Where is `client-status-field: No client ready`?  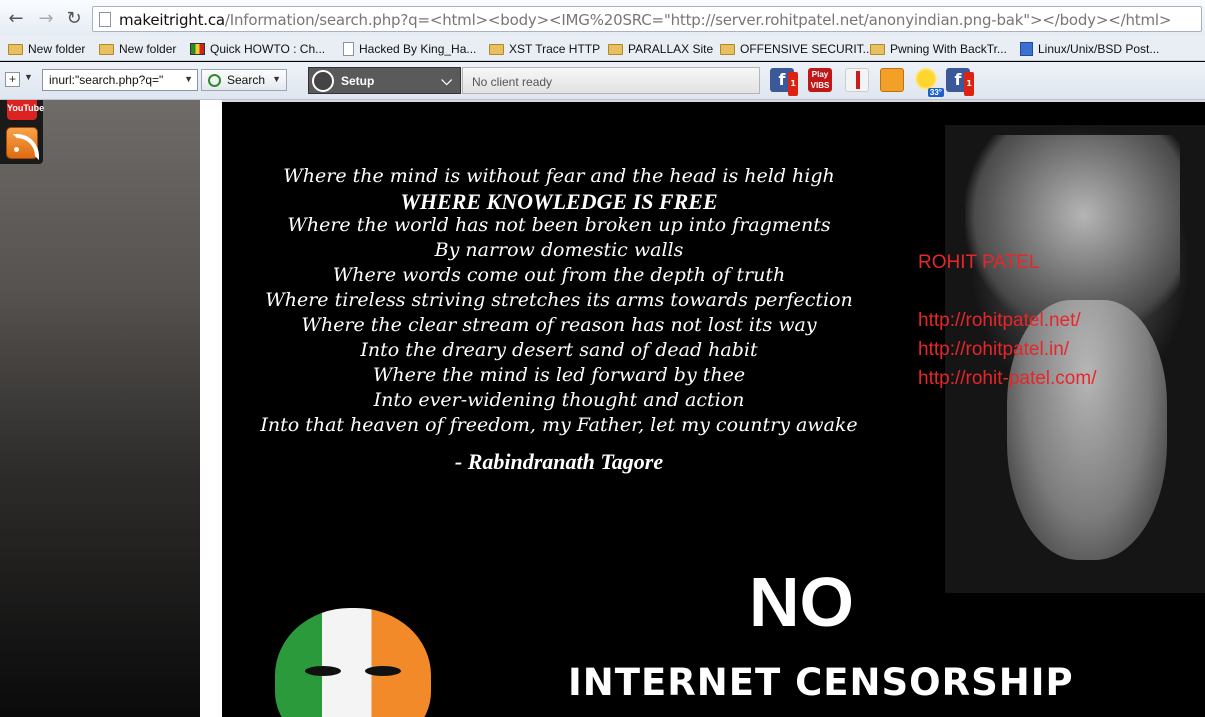
client-status-field: No client ready is located at coordinates (611, 80).